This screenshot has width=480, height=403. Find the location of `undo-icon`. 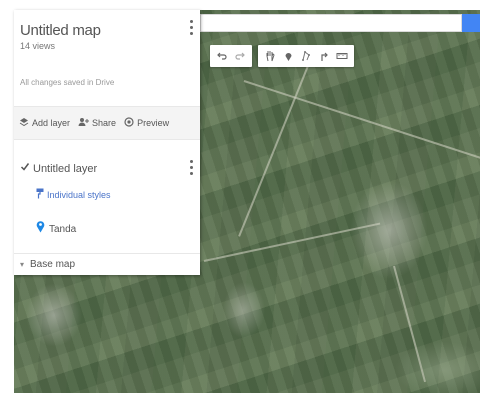

undo-icon is located at coordinates (222, 56).